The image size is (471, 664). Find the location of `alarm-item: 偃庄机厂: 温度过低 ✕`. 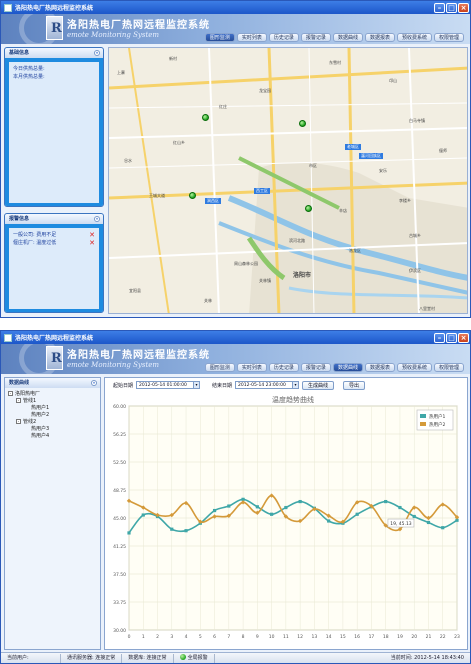

alarm-item: 偃庄机厂: 温度过低 ✕ is located at coordinates (54, 243).